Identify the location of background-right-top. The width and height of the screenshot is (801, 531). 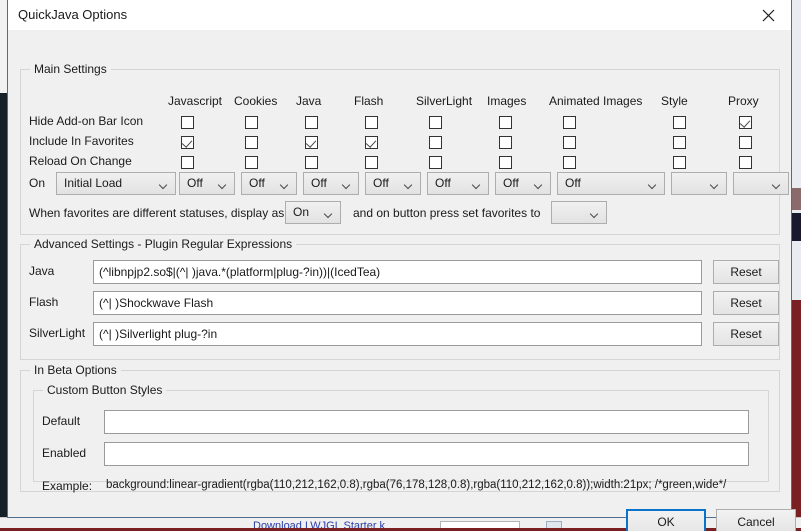
(796, 150).